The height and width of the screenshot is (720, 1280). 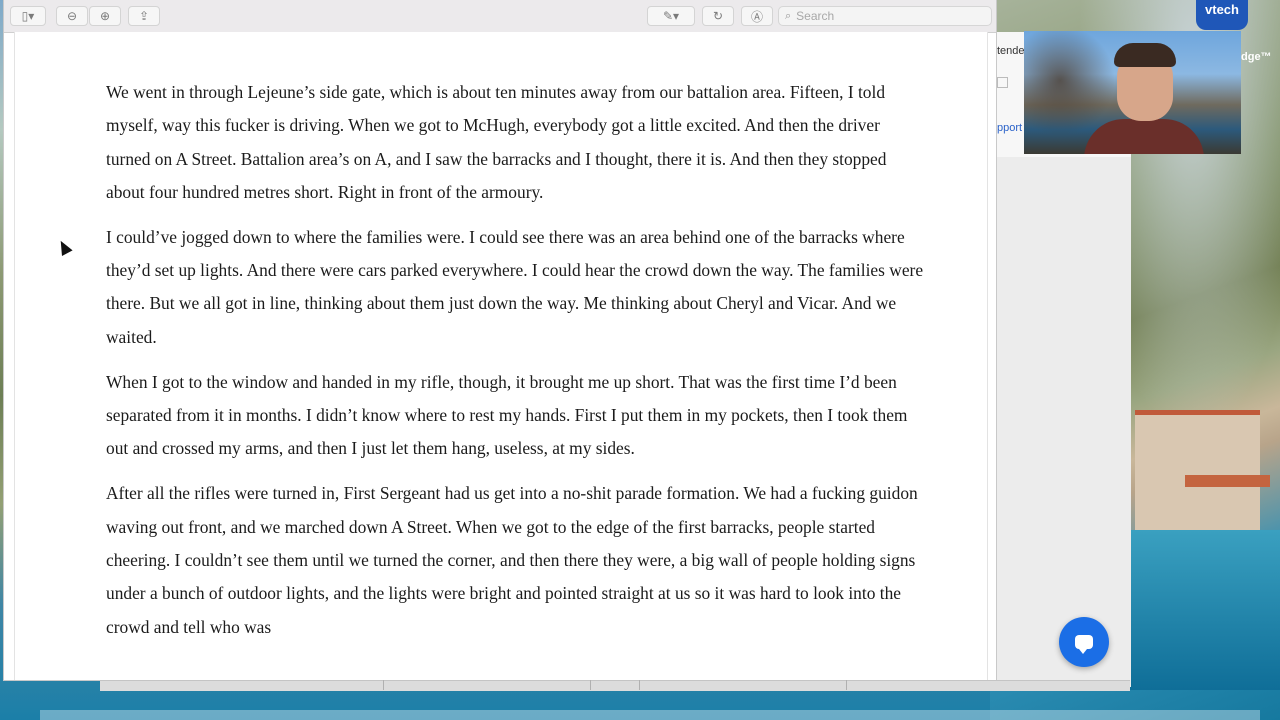 What do you see at coordinates (500, 16) in the screenshot?
I see `toolbar: ▯▾ ⊖ ⊕ ⇪ ✎▾ ↻ Ⓐ ⌕` at bounding box center [500, 16].